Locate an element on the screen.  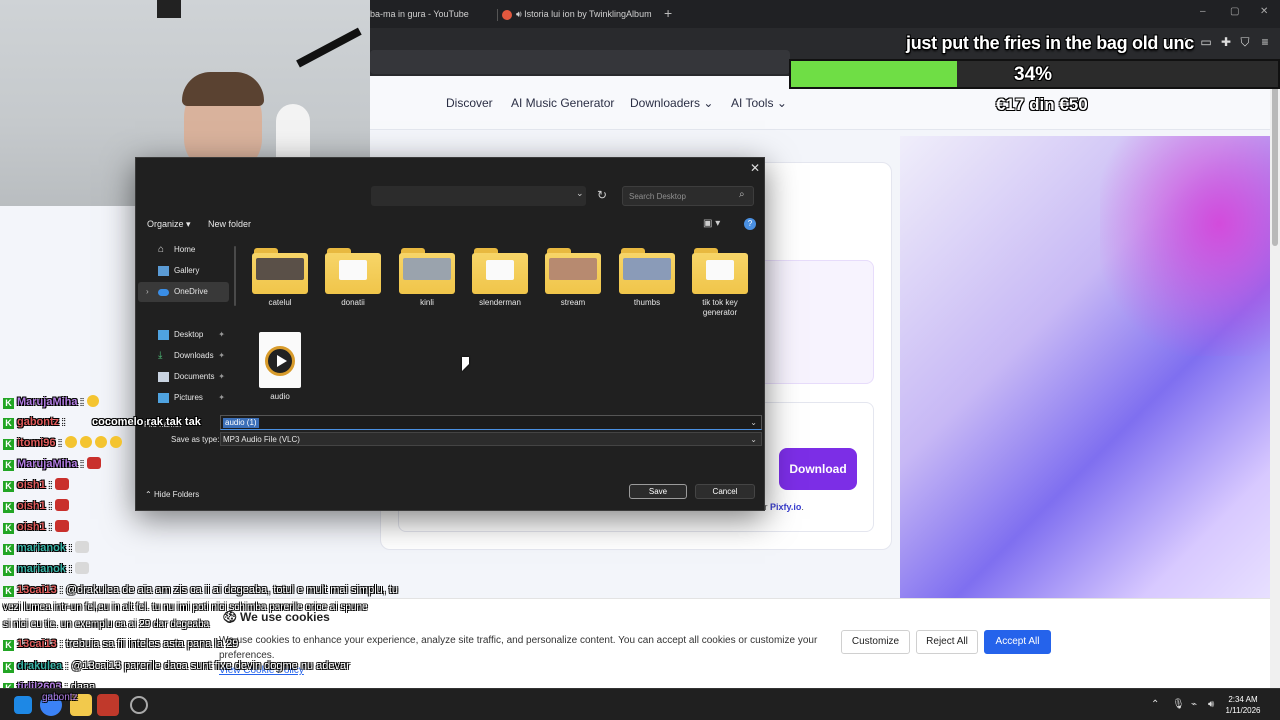
new-folder-button: New folder is located at coordinates (229, 224).